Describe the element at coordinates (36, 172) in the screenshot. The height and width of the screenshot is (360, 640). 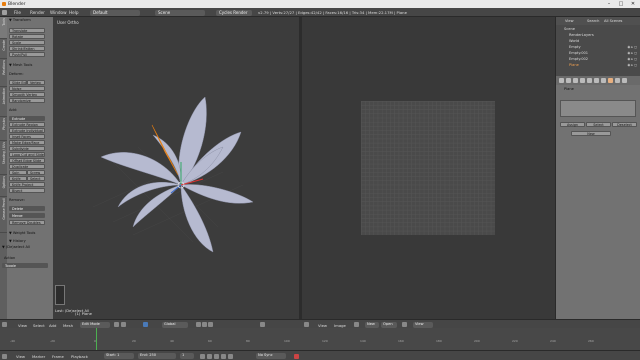
I see `screw-button: Screw` at that location.